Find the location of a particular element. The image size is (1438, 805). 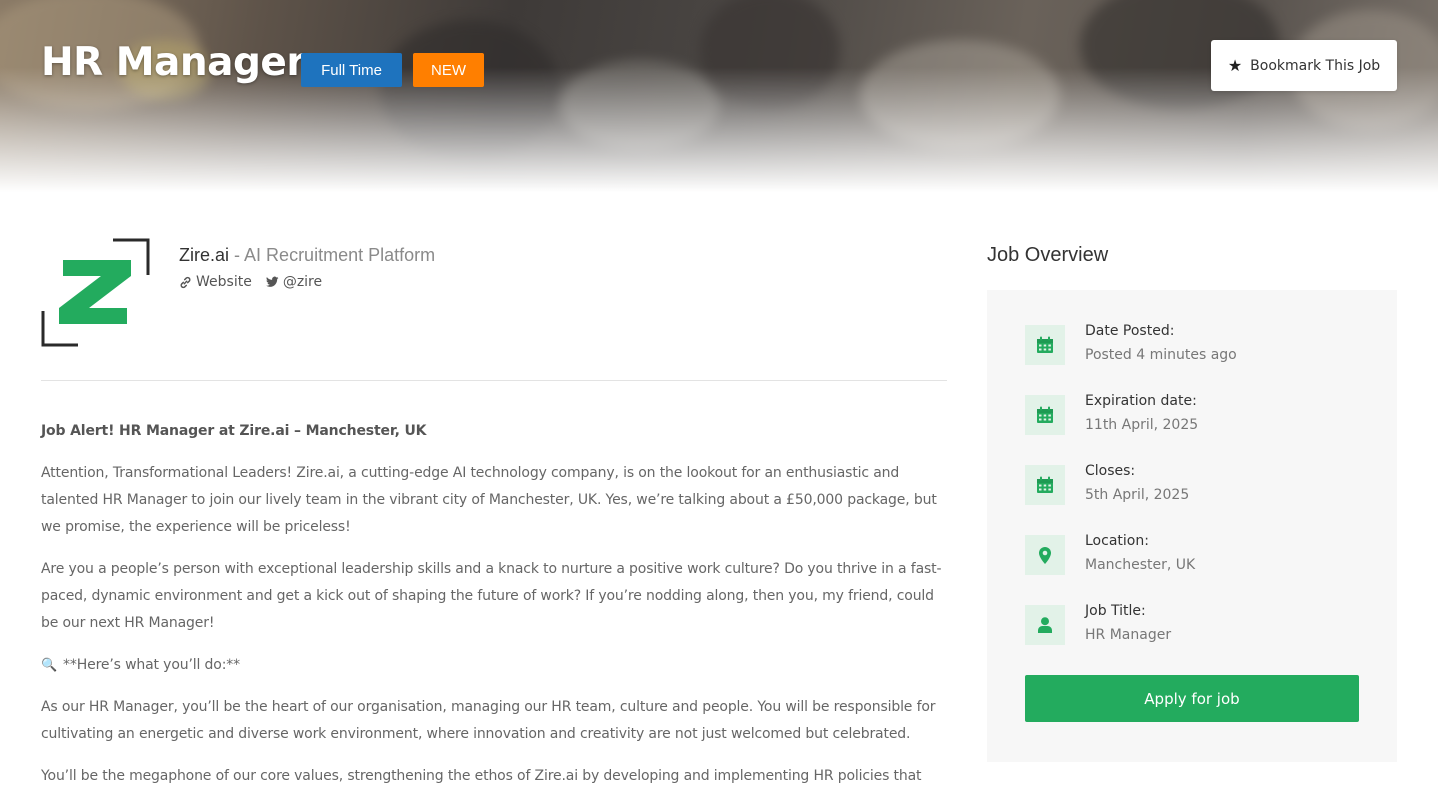

overview-label: Job Title: is located at coordinates (1115, 611).